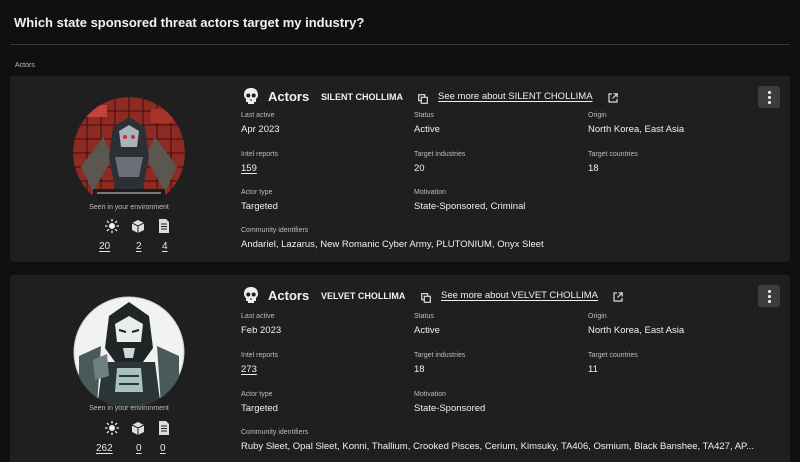 The width and height of the screenshot is (800, 462). Describe the element at coordinates (470, 200) in the screenshot. I see `field-motivation: Motivation State-Sponsored, Criminal` at that location.